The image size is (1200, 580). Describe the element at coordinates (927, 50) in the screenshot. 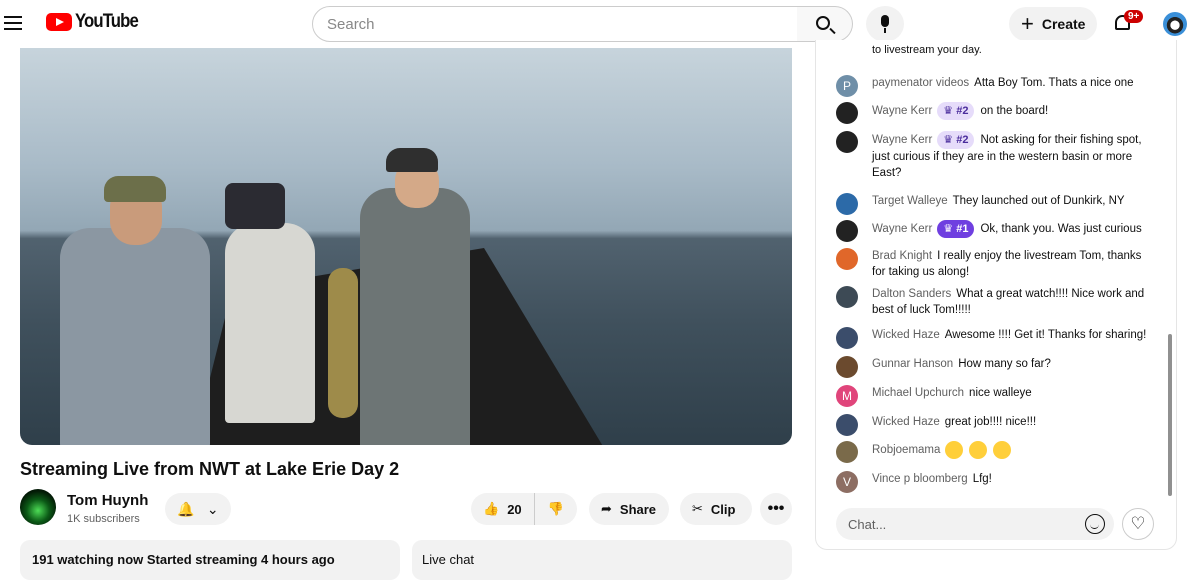

I see `chat-message-partial: to livestream your day.` at that location.